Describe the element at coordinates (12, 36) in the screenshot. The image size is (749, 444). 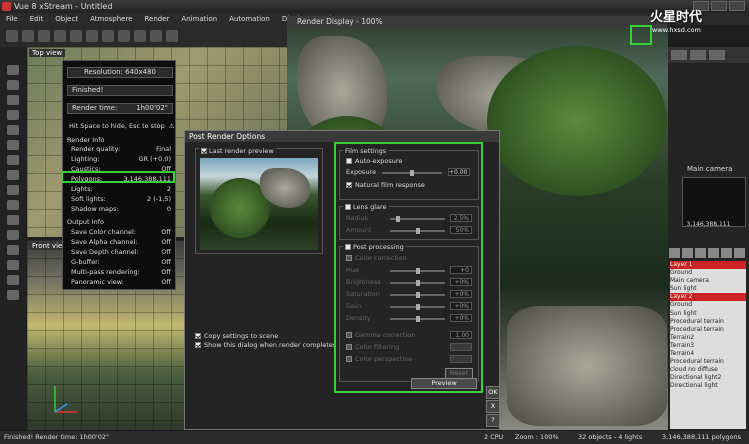
I see `new-icon` at that location.